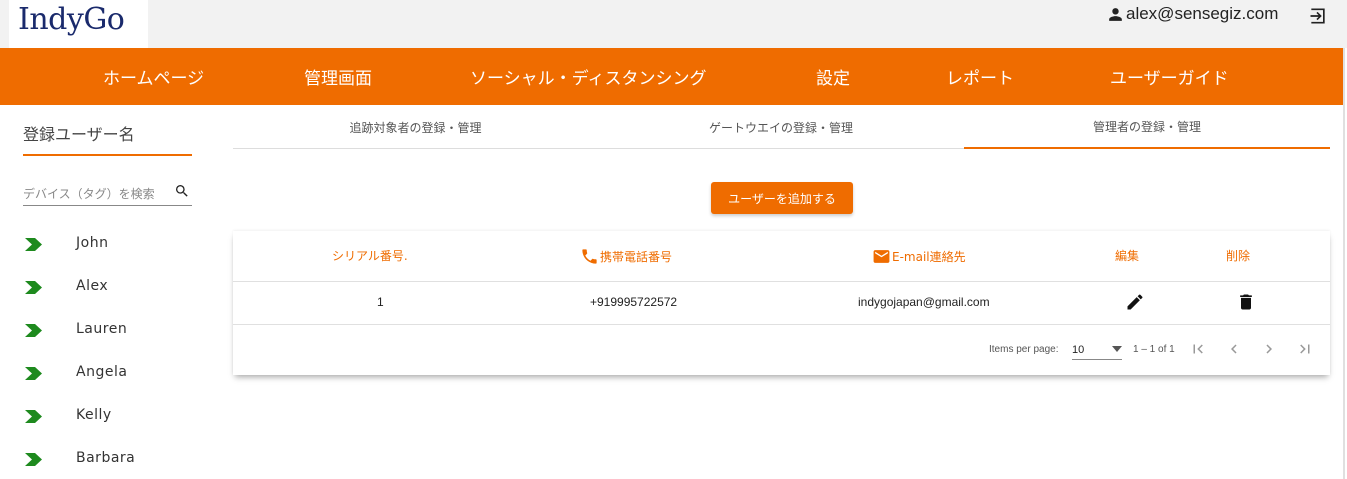 This screenshot has width=1347, height=479. I want to click on sidebar-title-underline, so click(107, 155).